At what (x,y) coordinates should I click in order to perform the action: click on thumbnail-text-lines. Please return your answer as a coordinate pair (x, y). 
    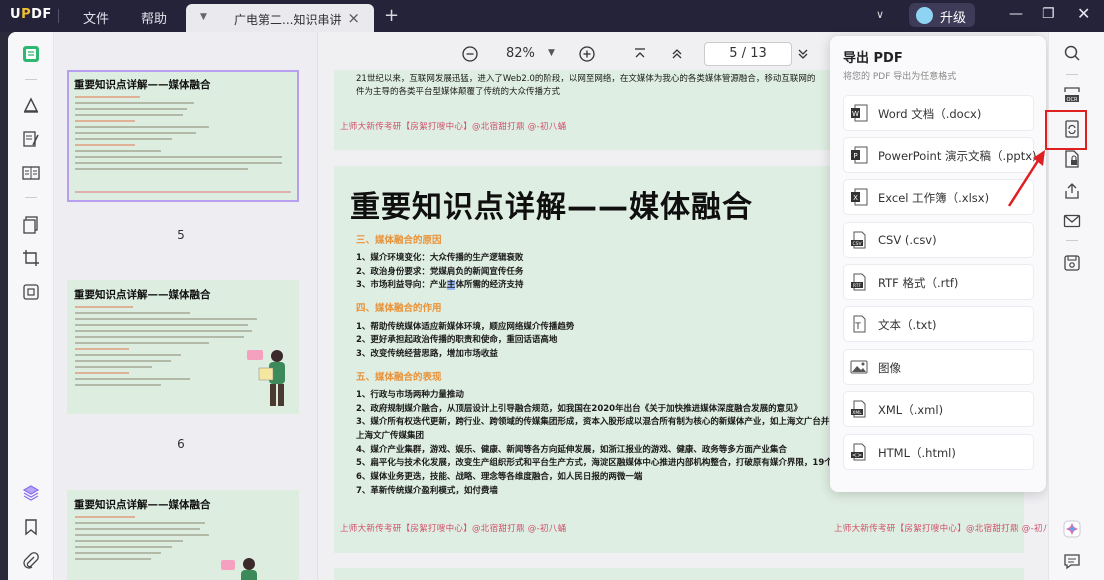
    Looking at the image, I should click on (183, 135).